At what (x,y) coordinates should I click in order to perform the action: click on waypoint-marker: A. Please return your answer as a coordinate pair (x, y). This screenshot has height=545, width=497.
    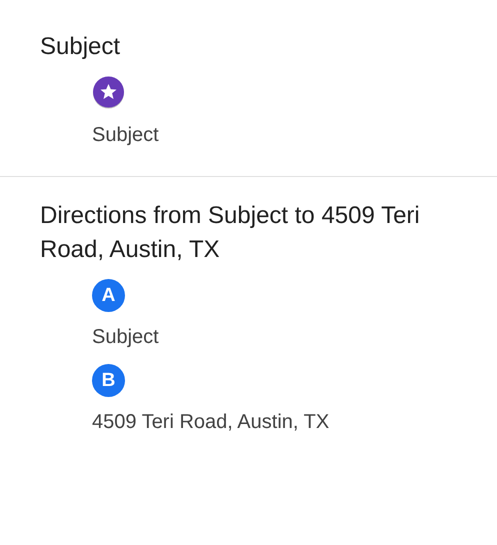
    Looking at the image, I should click on (108, 295).